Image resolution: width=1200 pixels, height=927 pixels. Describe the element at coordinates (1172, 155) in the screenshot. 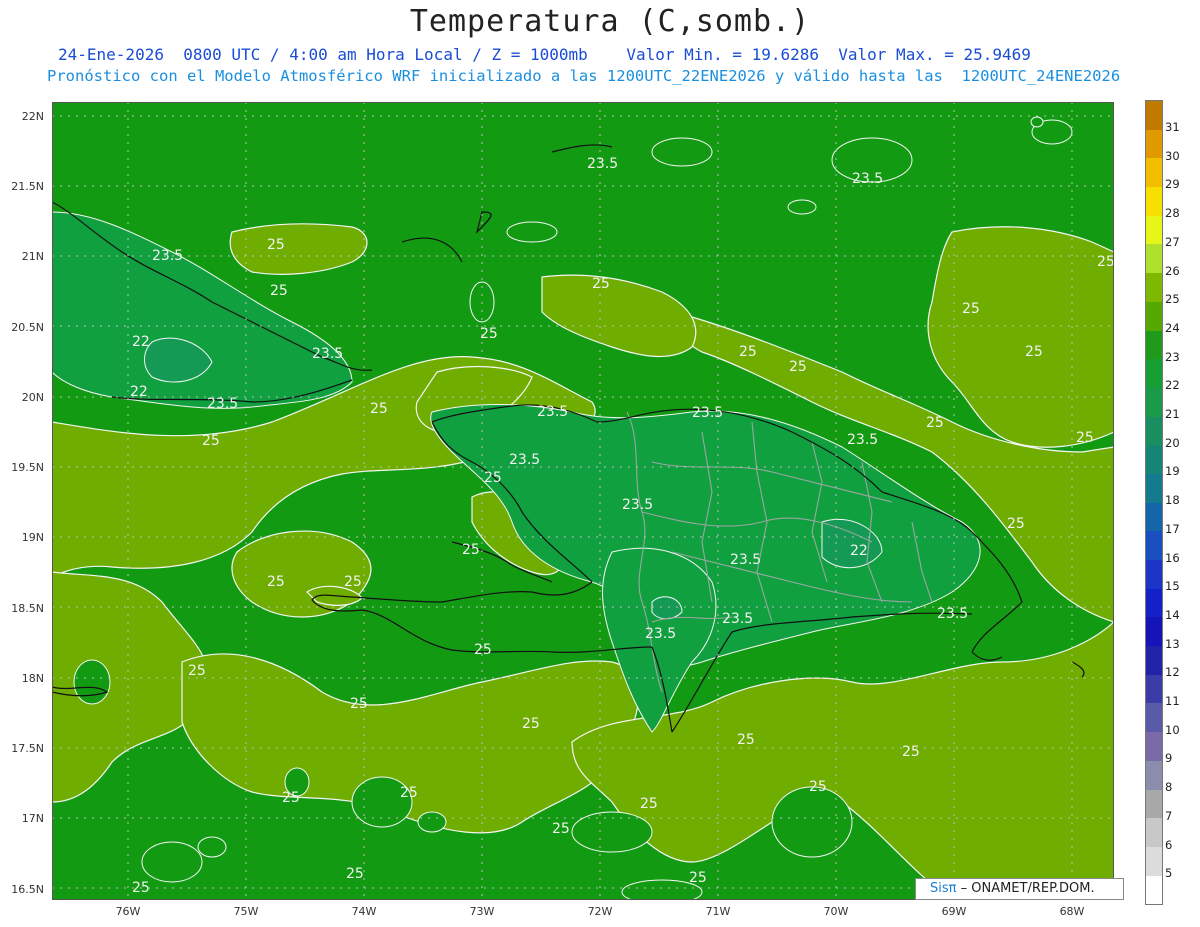

I see `colorbar-label: 30` at that location.